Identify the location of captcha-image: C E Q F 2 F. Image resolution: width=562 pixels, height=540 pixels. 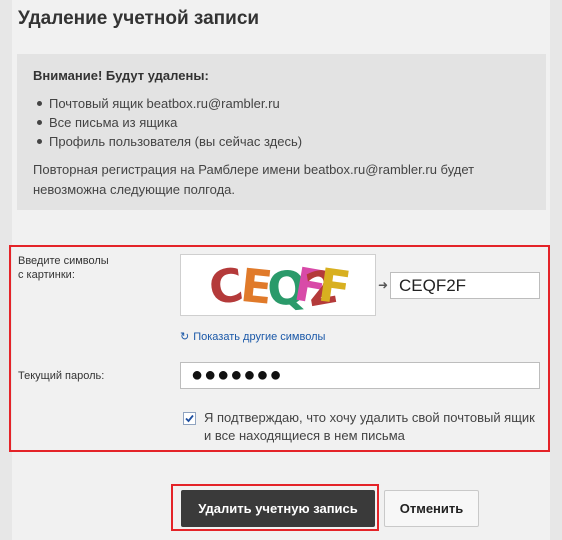
(278, 286).